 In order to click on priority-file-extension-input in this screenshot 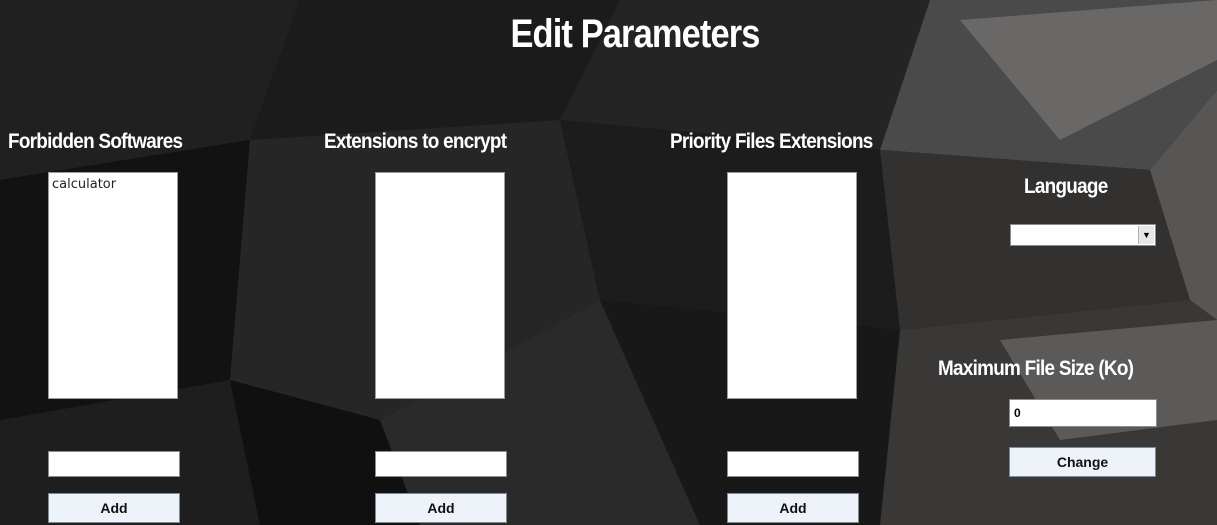, I will do `click(793, 464)`.